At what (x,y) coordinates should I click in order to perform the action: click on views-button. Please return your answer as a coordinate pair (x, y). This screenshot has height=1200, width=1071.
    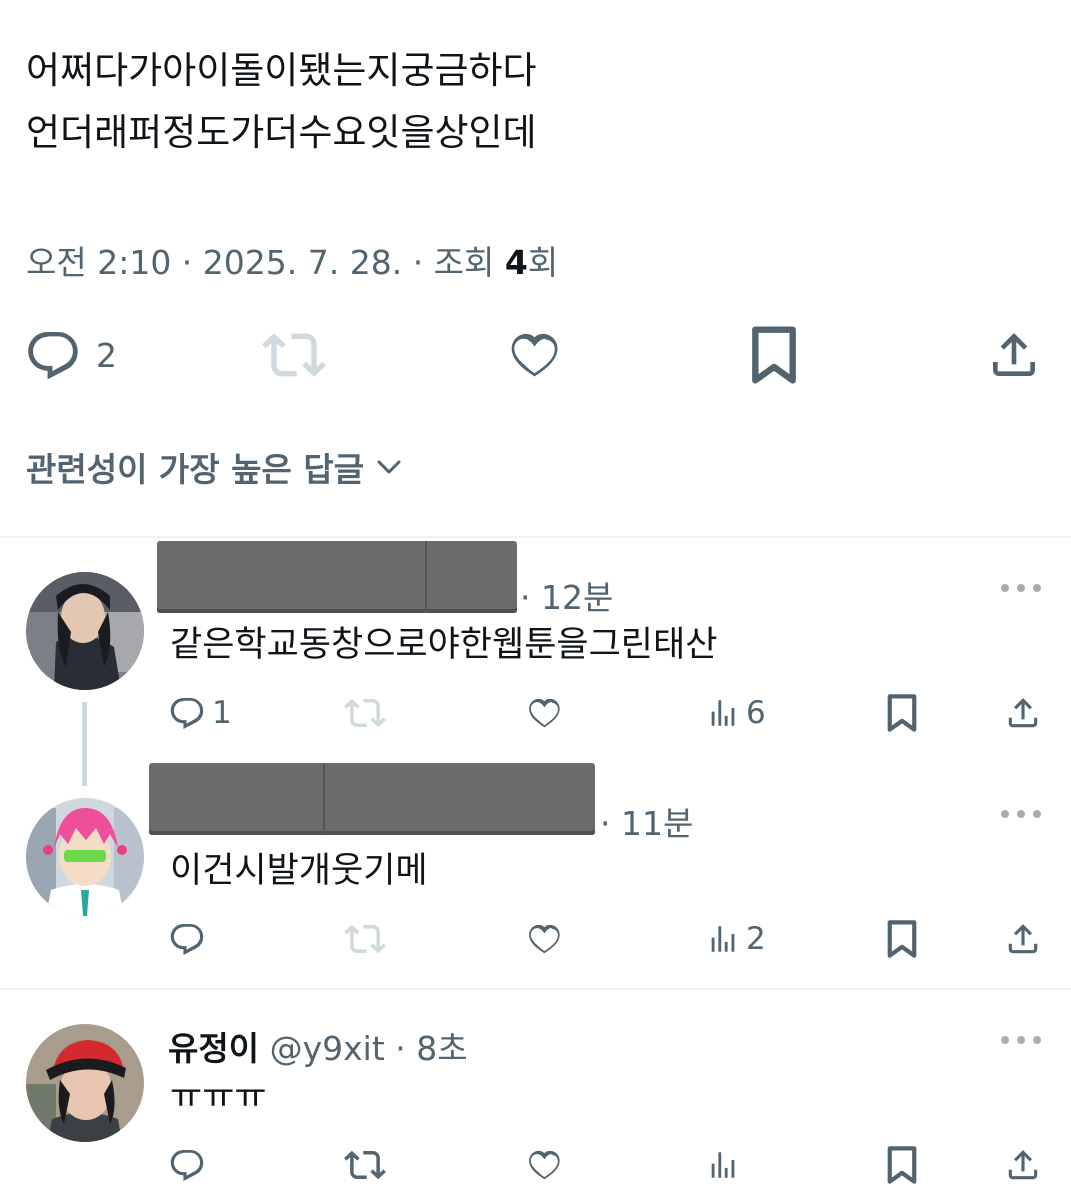
    Looking at the image, I should click on (723, 1165).